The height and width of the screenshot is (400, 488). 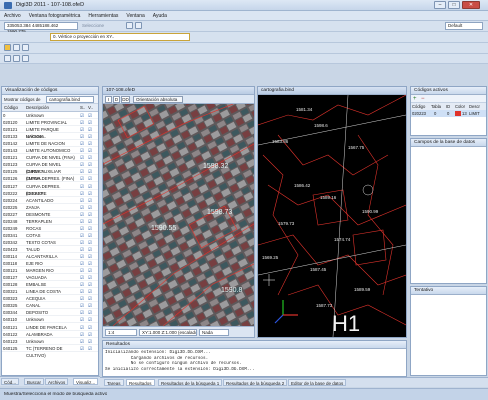 I want to click on code-row: 020123 CURVA DE NIVEL (DIRECT... ☑ ☑, so click(x=50, y=167).